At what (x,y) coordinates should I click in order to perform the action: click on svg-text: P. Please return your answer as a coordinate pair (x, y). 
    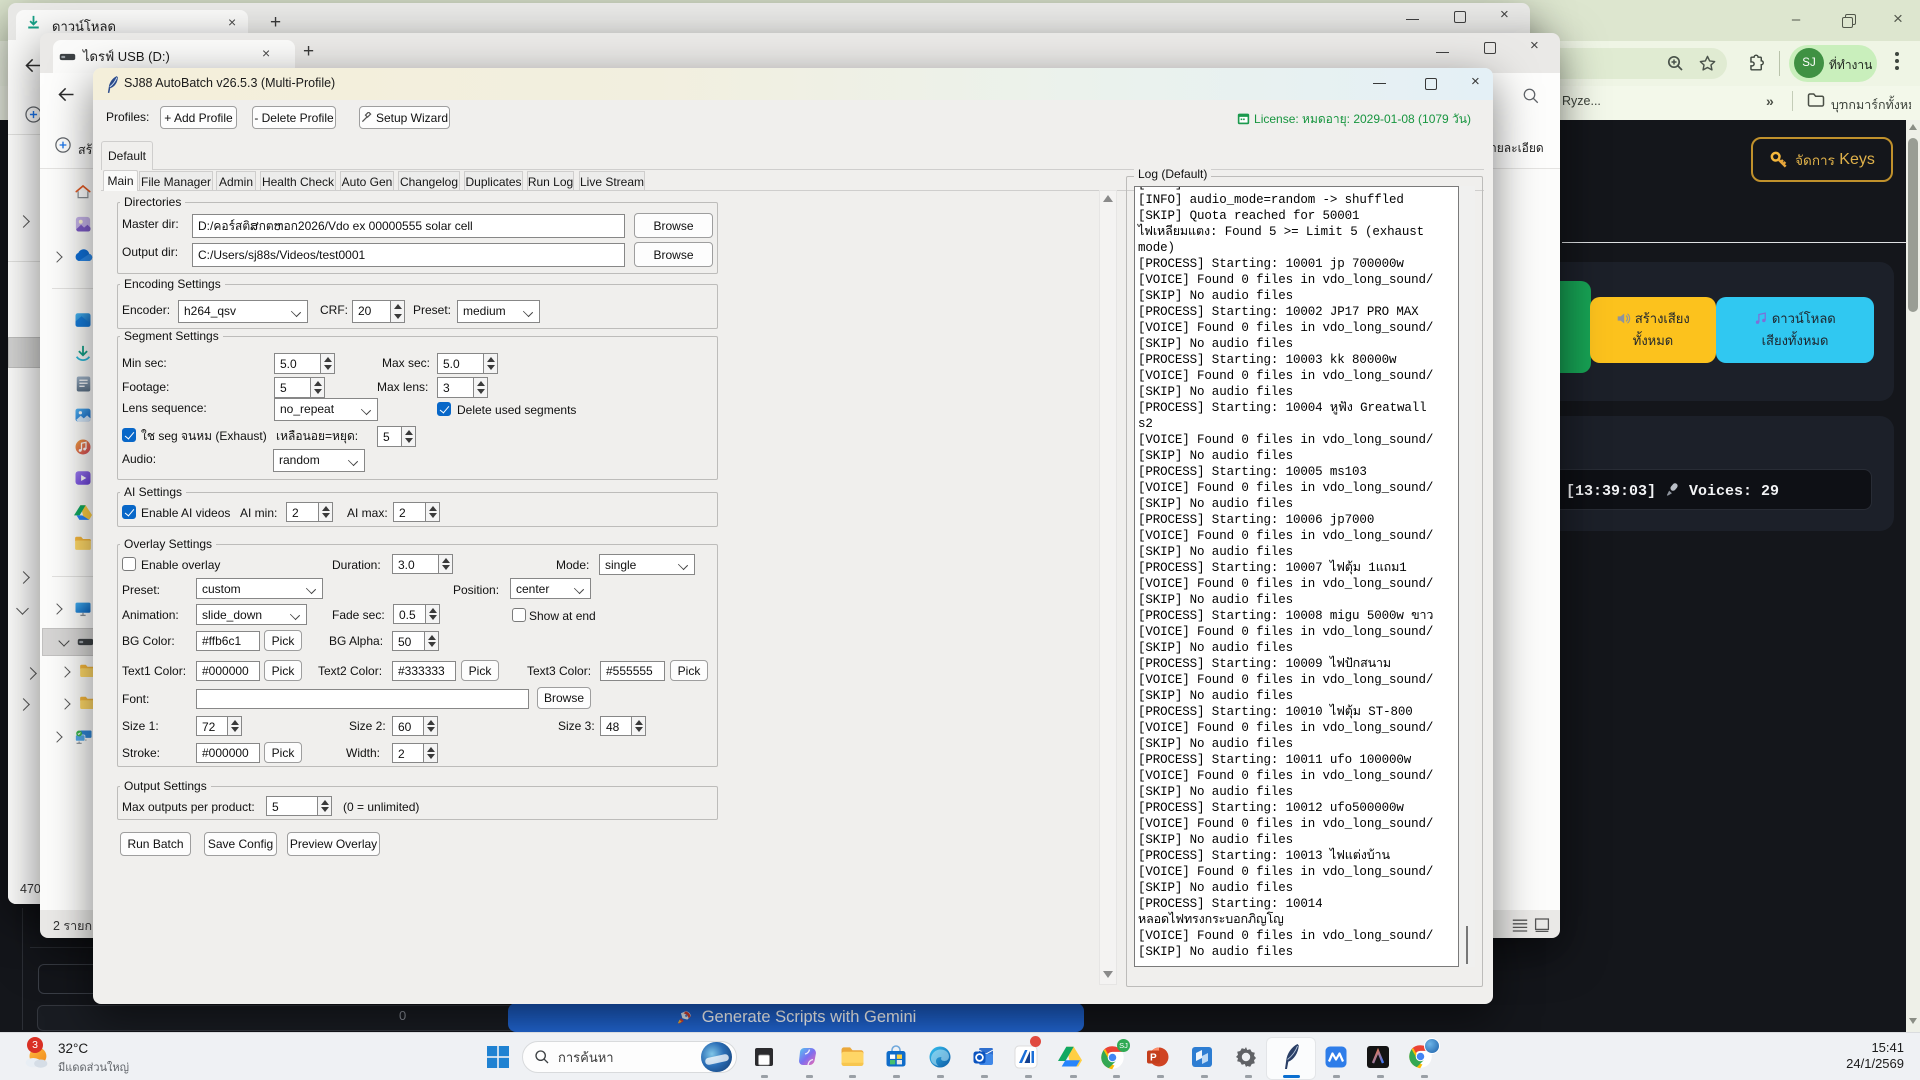
    Looking at the image, I should click on (1153, 1058).